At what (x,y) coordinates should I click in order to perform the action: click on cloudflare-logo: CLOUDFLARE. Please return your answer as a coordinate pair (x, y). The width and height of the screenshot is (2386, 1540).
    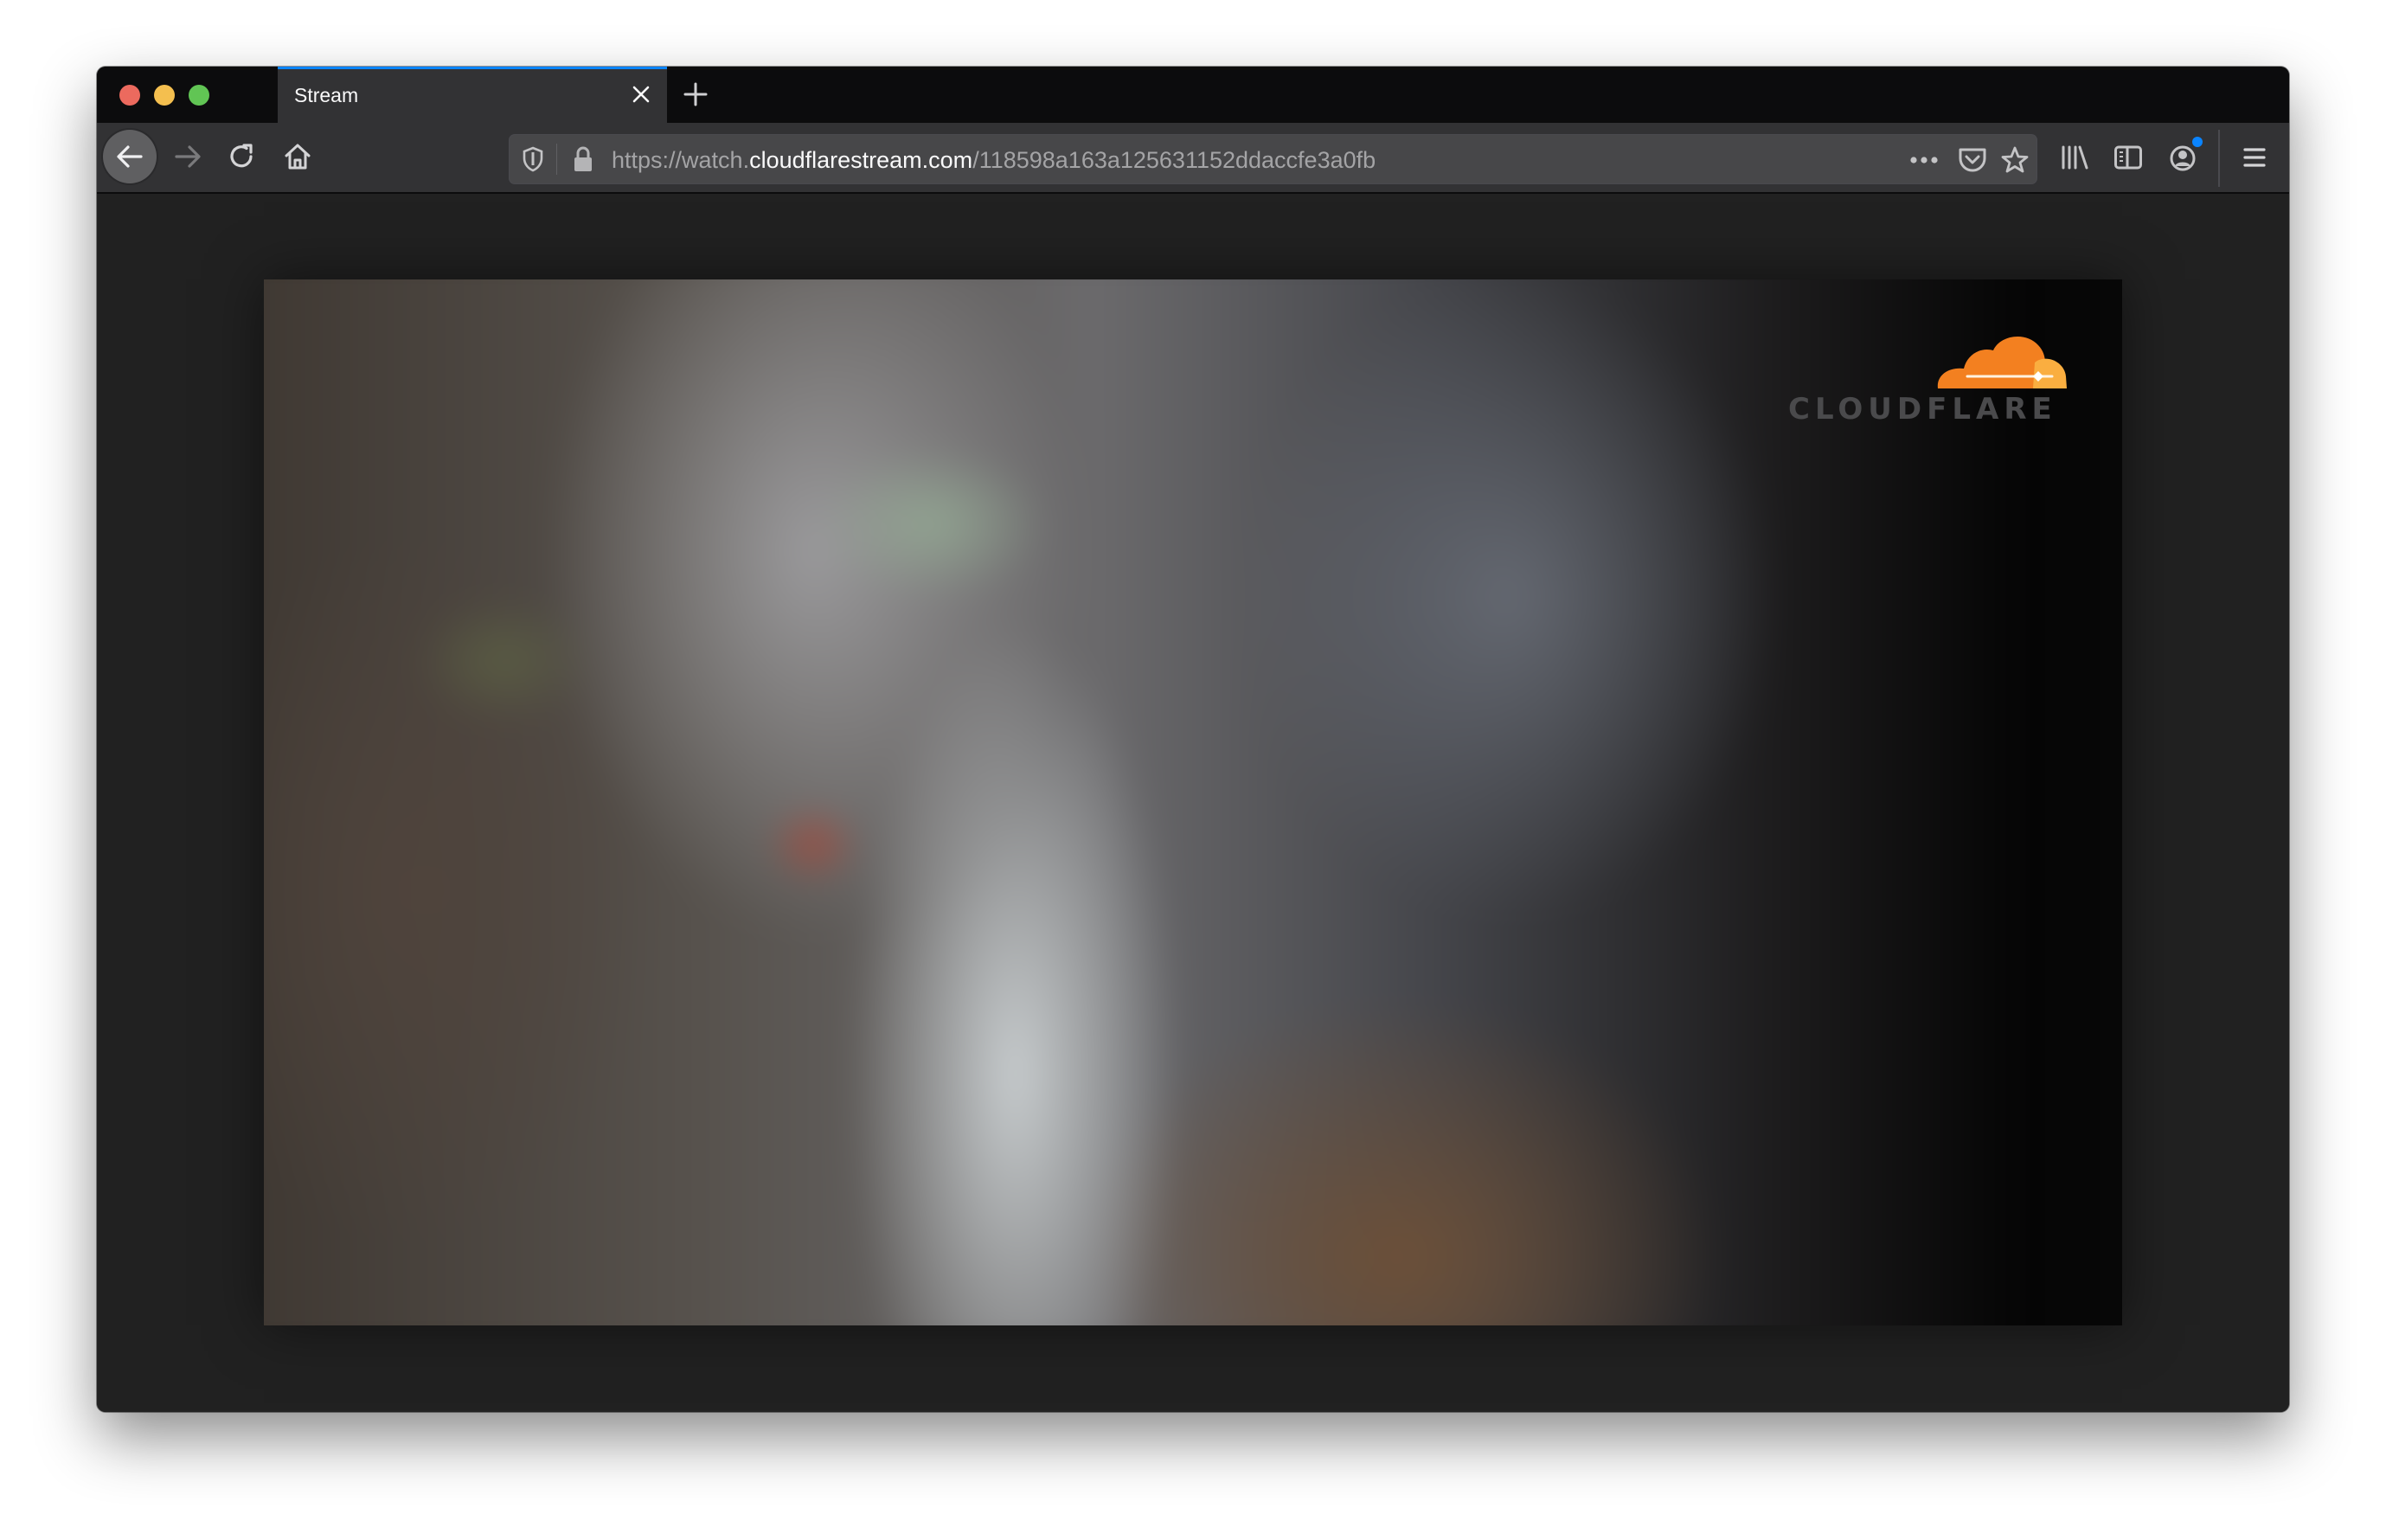
    Looking at the image, I should click on (1931, 380).